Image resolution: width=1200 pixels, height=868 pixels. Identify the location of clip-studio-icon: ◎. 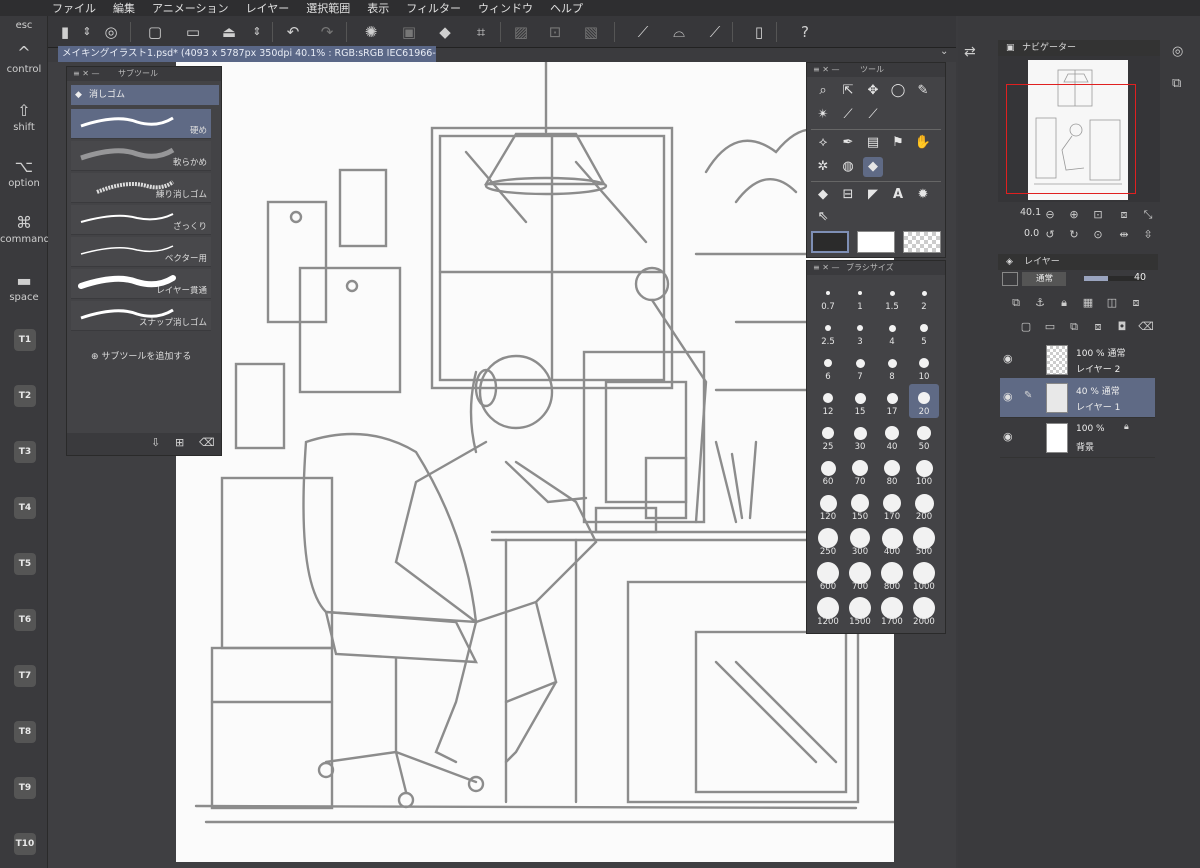
(111, 32).